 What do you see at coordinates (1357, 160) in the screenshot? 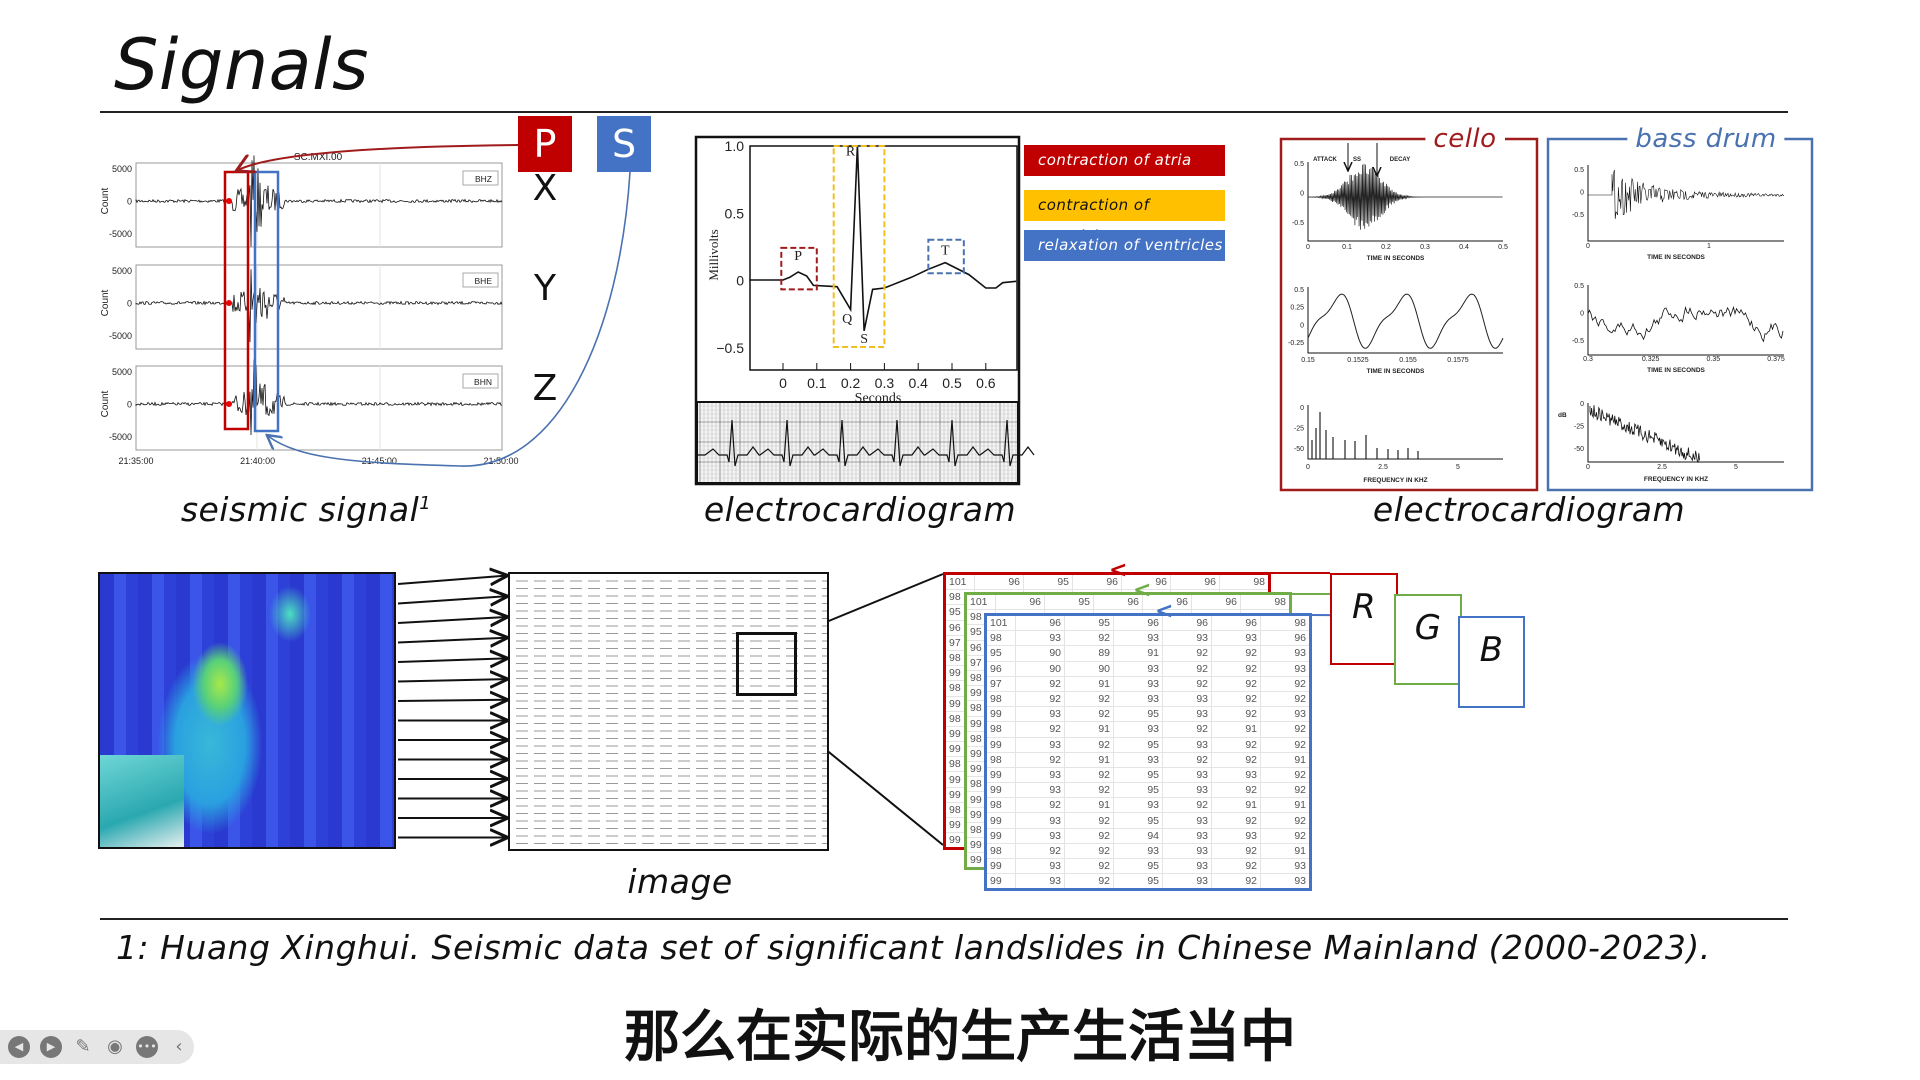
I see `phase-label: SS` at bounding box center [1357, 160].